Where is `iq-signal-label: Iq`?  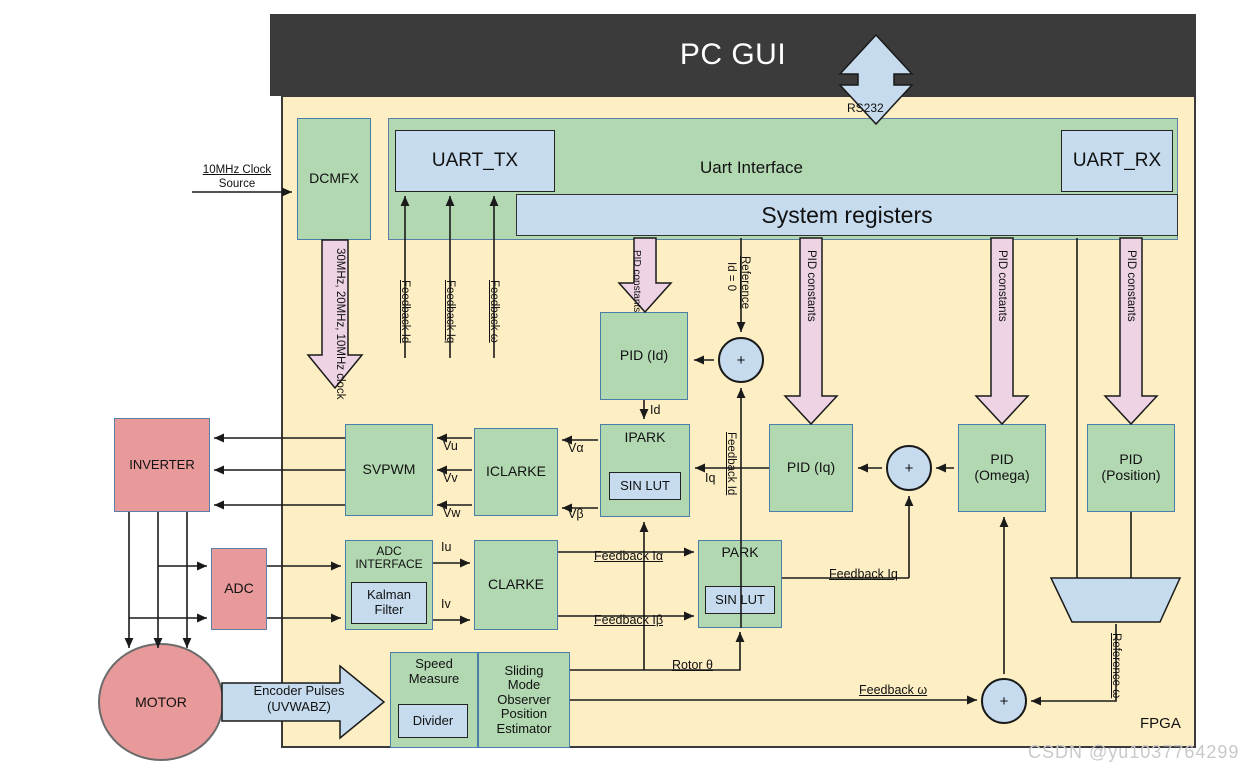 iq-signal-label: Iq is located at coordinates (710, 478).